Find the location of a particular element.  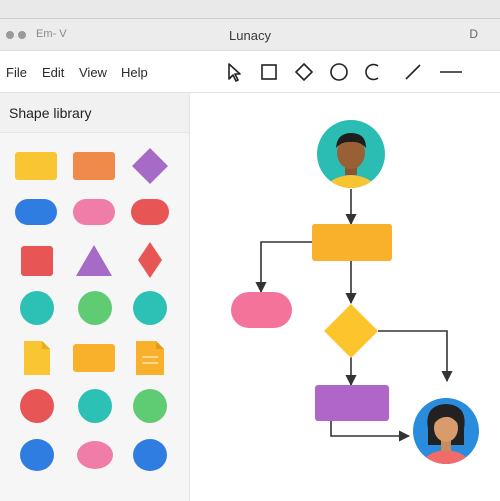

connector-process-to-terminator is located at coordinates (283, 267).